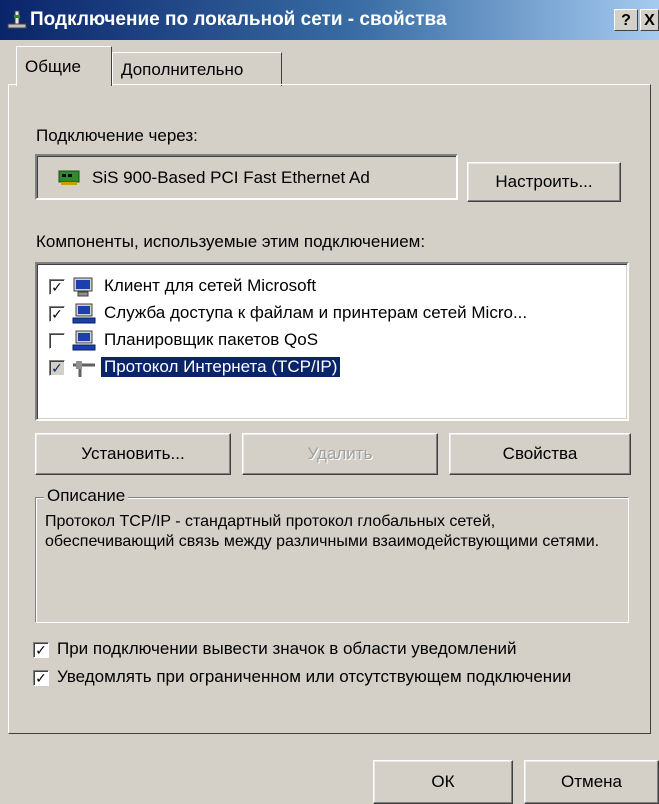  I want to click on component-label: Планировщик пакетов QoS, so click(211, 339).